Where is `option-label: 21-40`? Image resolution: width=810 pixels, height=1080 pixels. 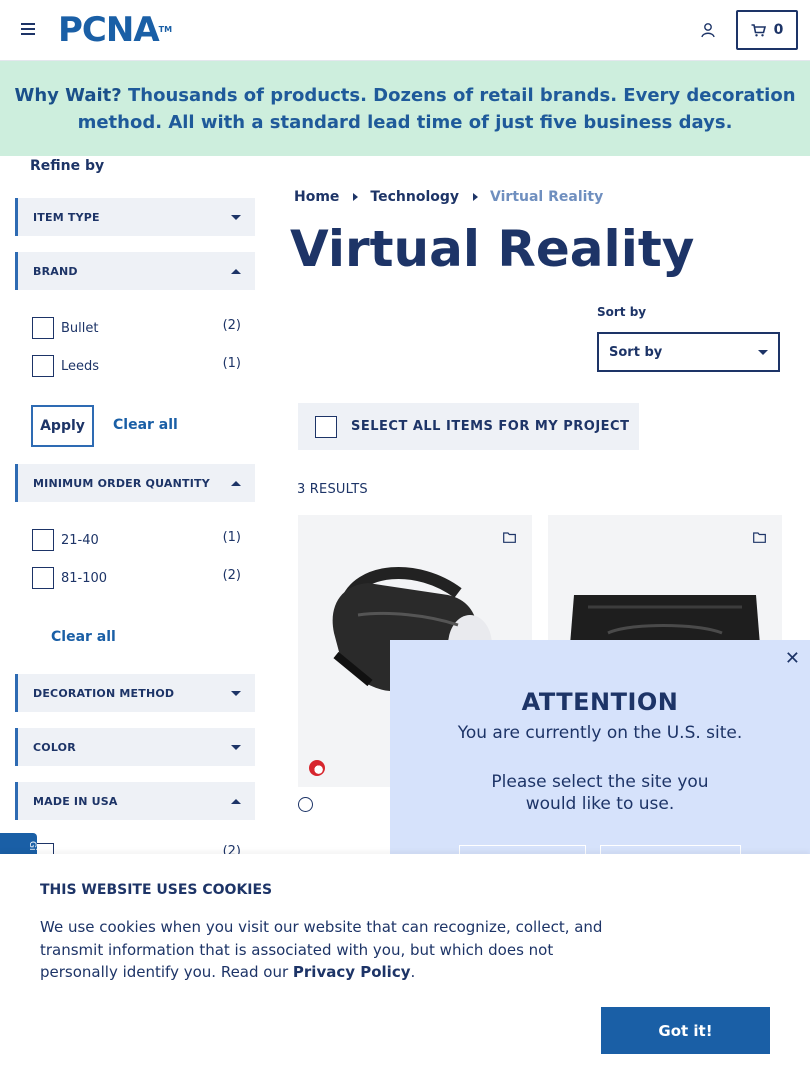
option-label: 21-40 is located at coordinates (80, 540).